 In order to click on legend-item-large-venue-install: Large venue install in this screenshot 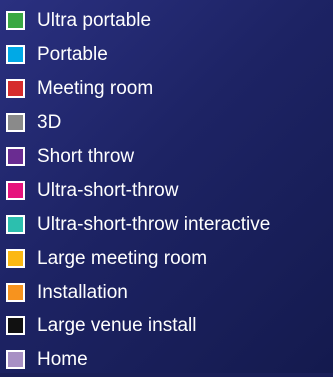, I will do `click(138, 326)`.